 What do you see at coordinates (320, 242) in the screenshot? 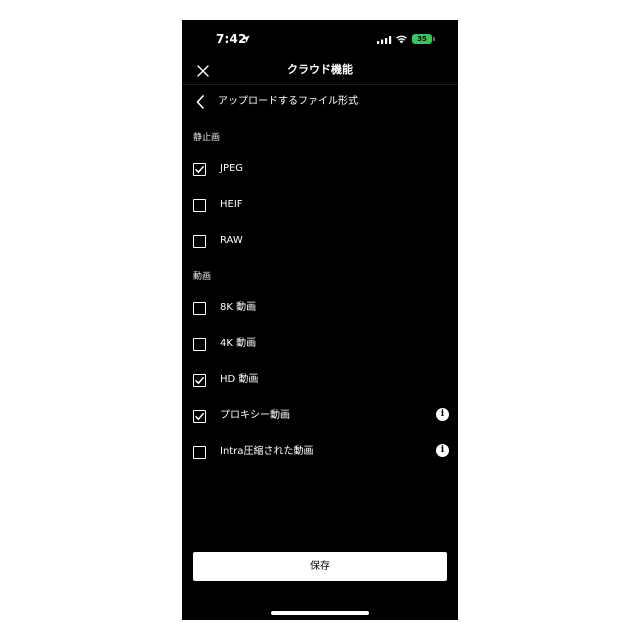
I see `option-raw: RAW` at bounding box center [320, 242].